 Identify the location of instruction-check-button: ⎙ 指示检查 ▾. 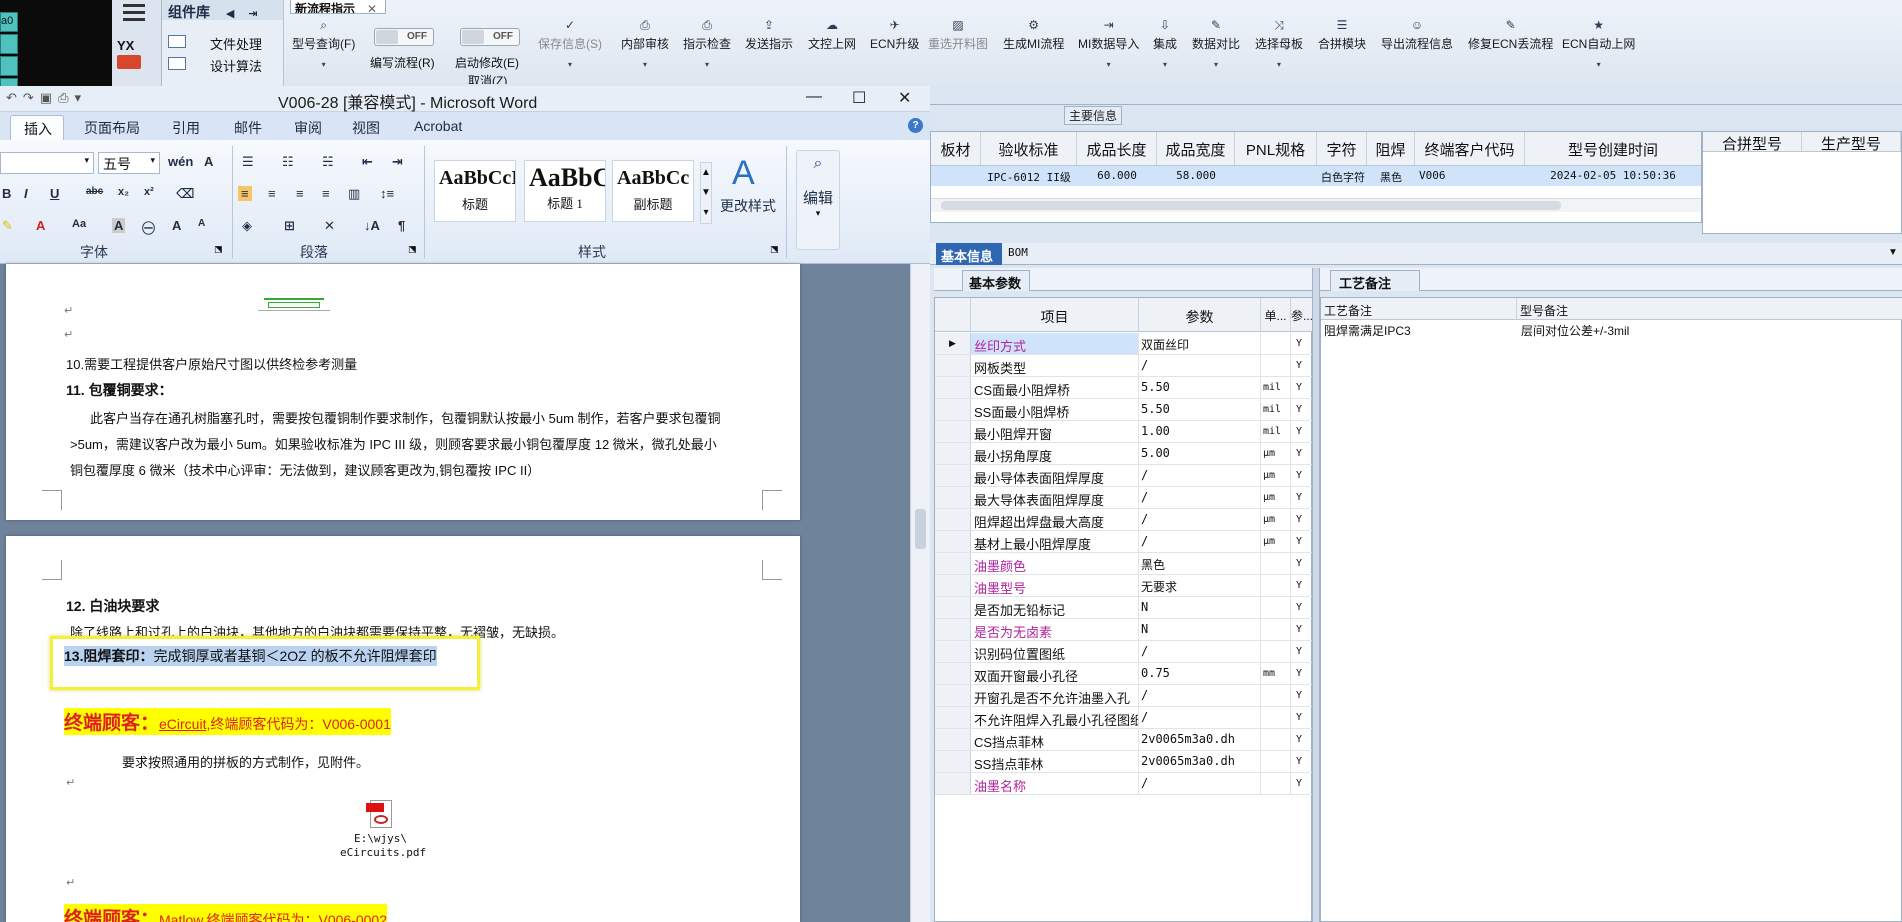
(707, 43).